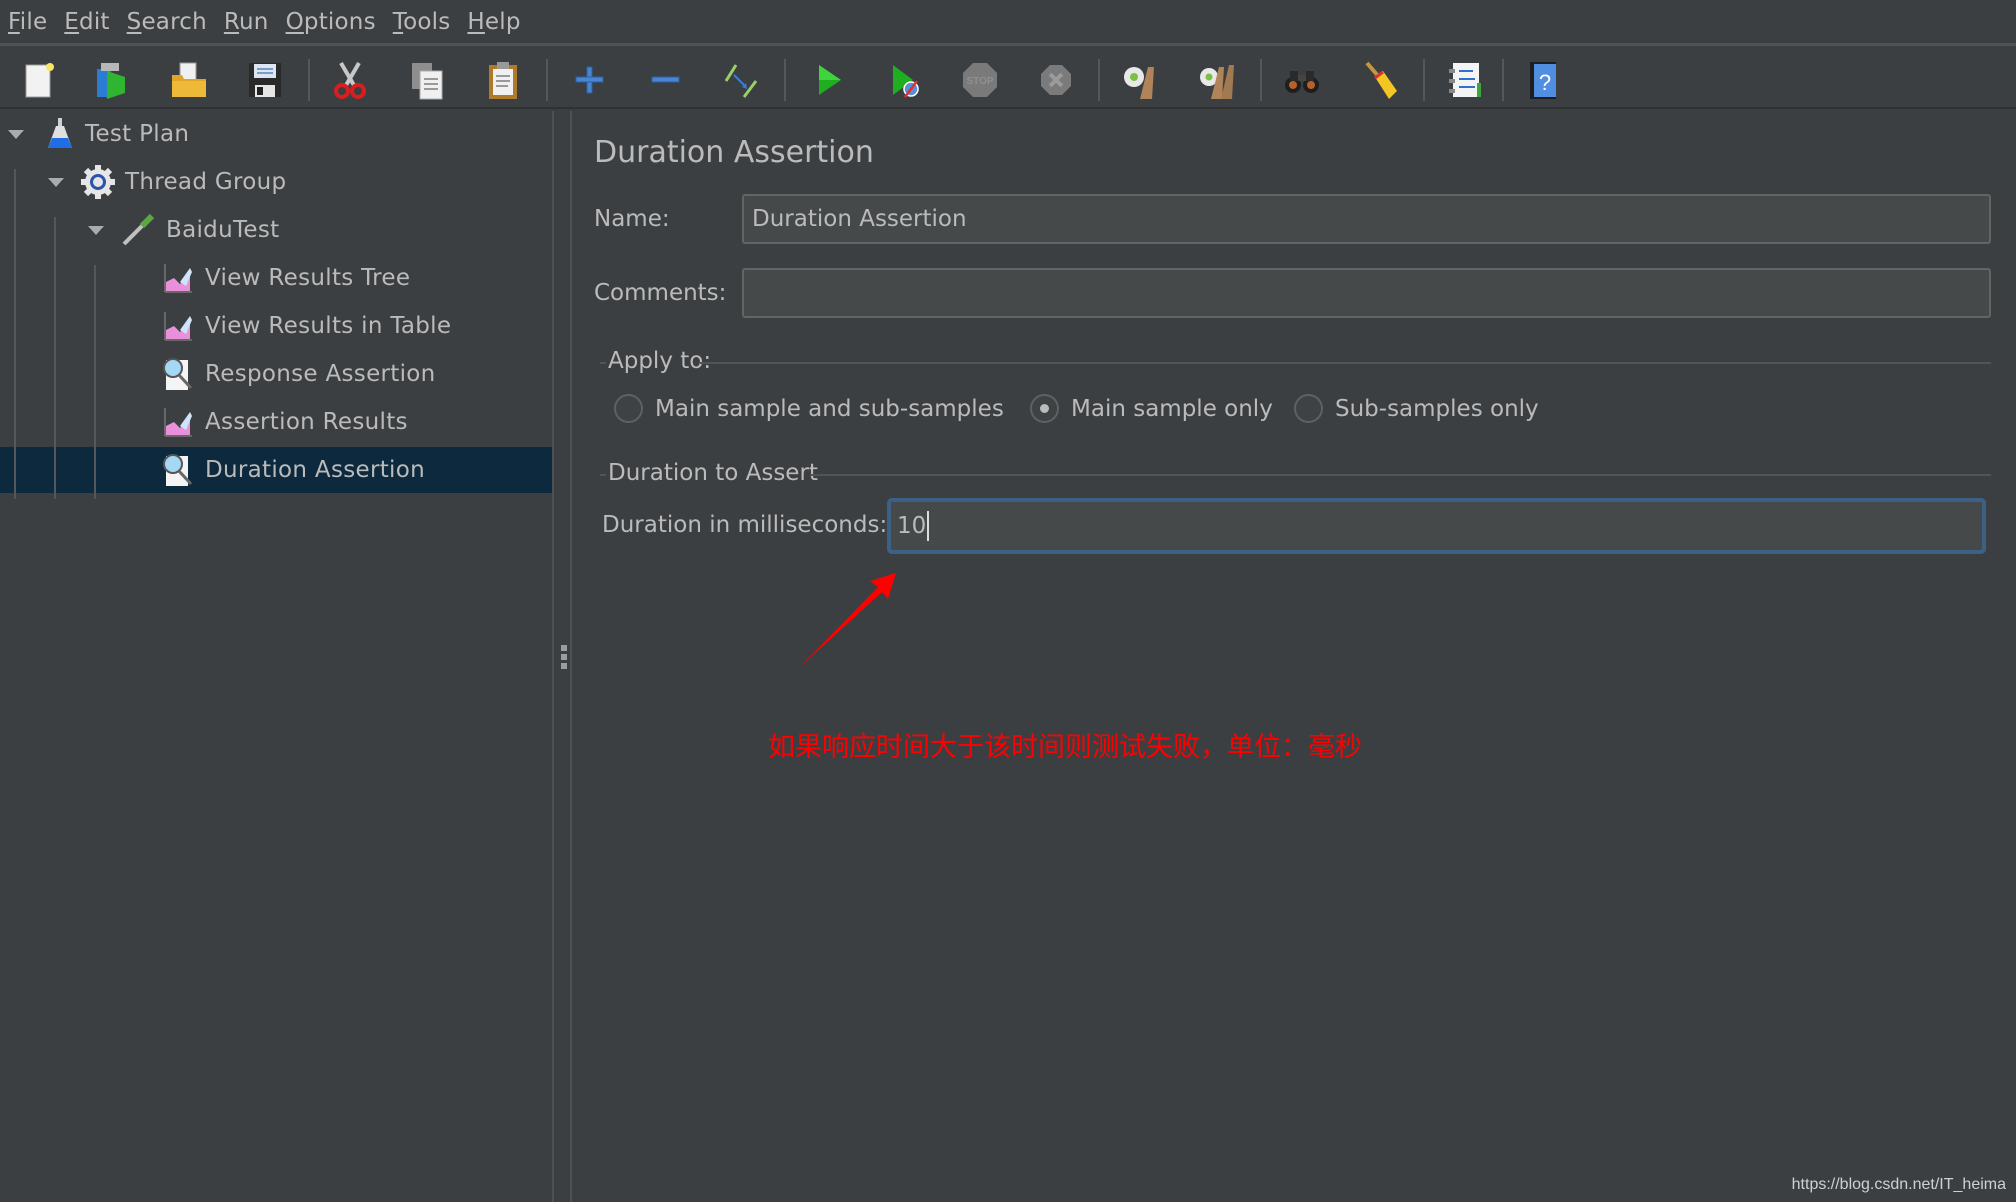 This screenshot has width=2016, height=1202. What do you see at coordinates (928, 526) in the screenshot?
I see `text-caret` at bounding box center [928, 526].